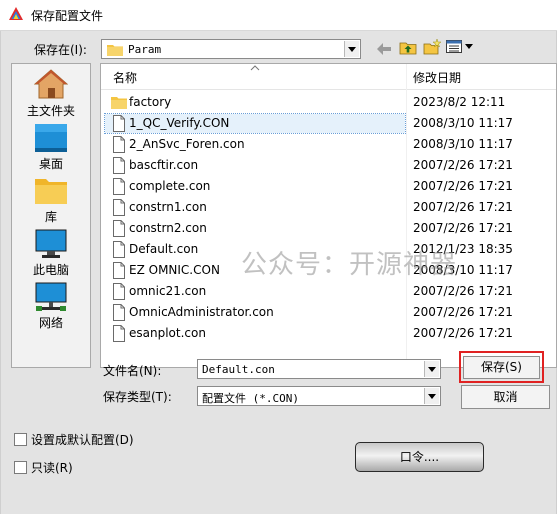  I want to click on readonly-checkbox, so click(20, 467).